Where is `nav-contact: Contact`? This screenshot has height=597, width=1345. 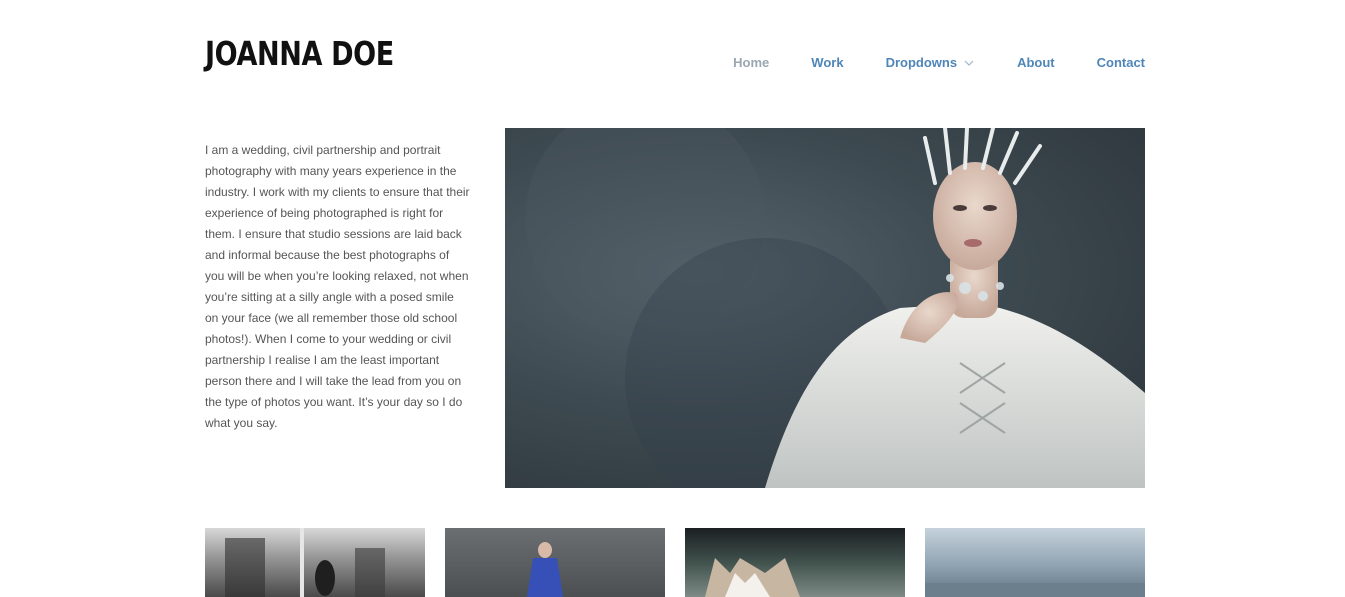
nav-contact: Contact is located at coordinates (1121, 62).